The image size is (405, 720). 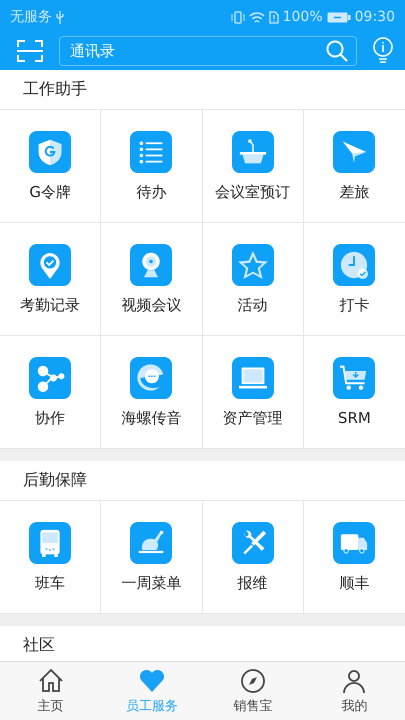 I want to click on app-tile: 视频会议, so click(x=151, y=279).